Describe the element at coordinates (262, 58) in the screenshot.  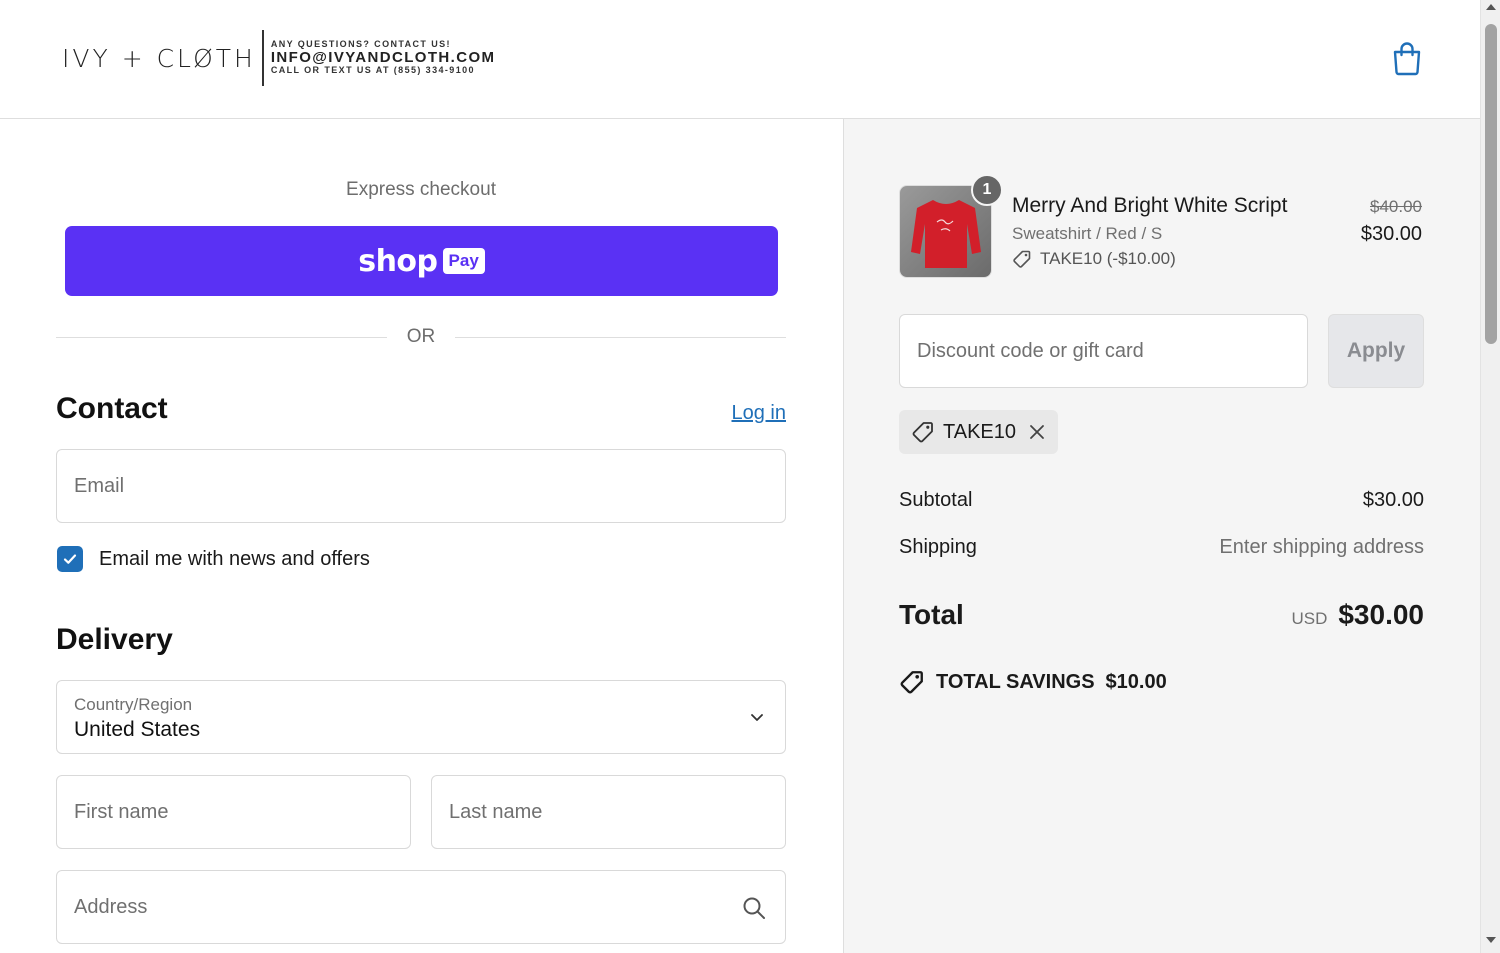
I see `logo-divider` at that location.